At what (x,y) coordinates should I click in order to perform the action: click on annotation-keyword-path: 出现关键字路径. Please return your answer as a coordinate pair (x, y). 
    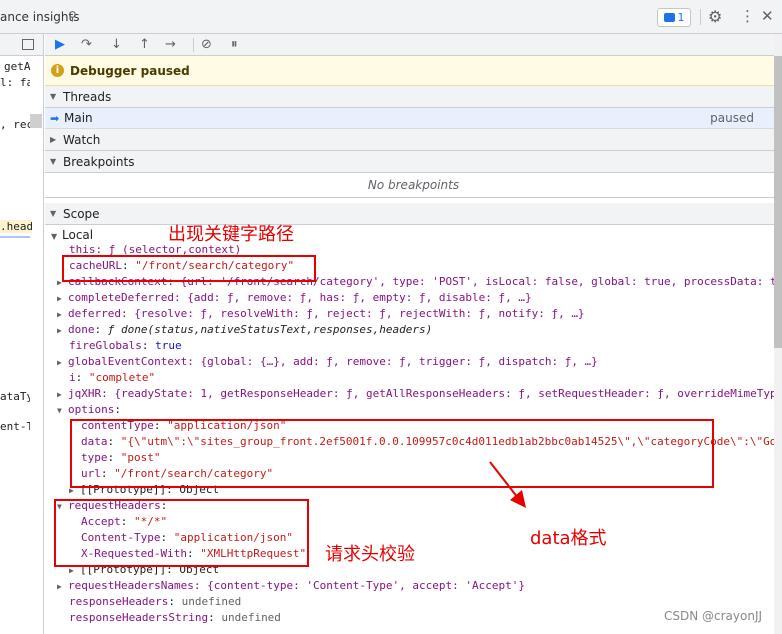
    Looking at the image, I should click on (231, 234).